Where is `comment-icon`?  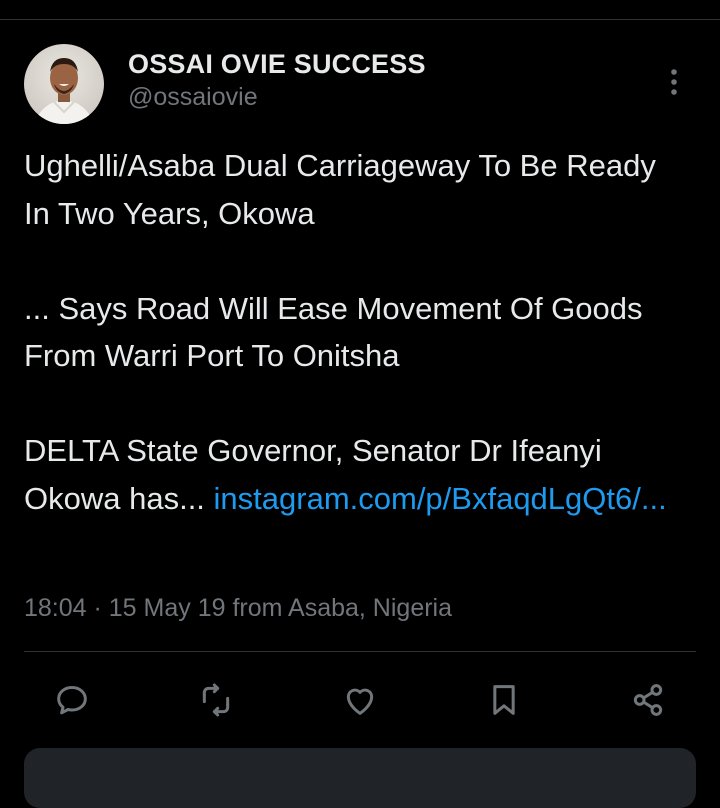 comment-icon is located at coordinates (72, 700).